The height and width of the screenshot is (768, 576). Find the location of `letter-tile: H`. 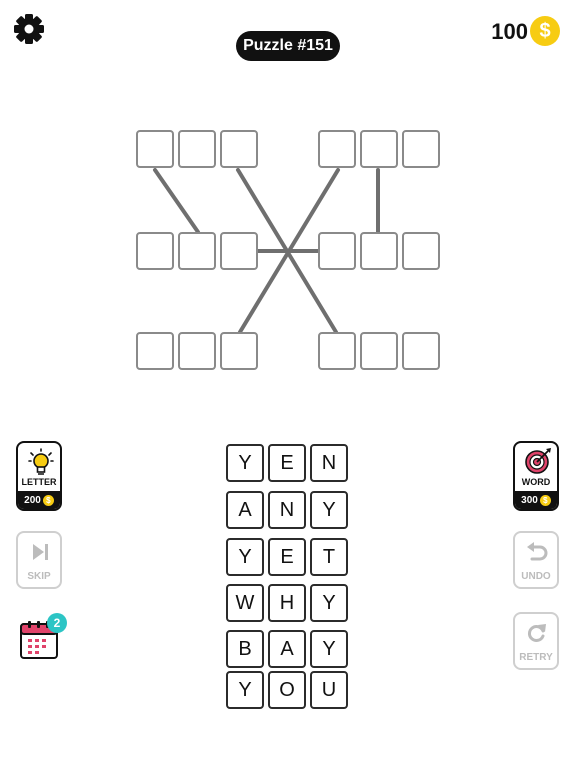

letter-tile: H is located at coordinates (287, 603).